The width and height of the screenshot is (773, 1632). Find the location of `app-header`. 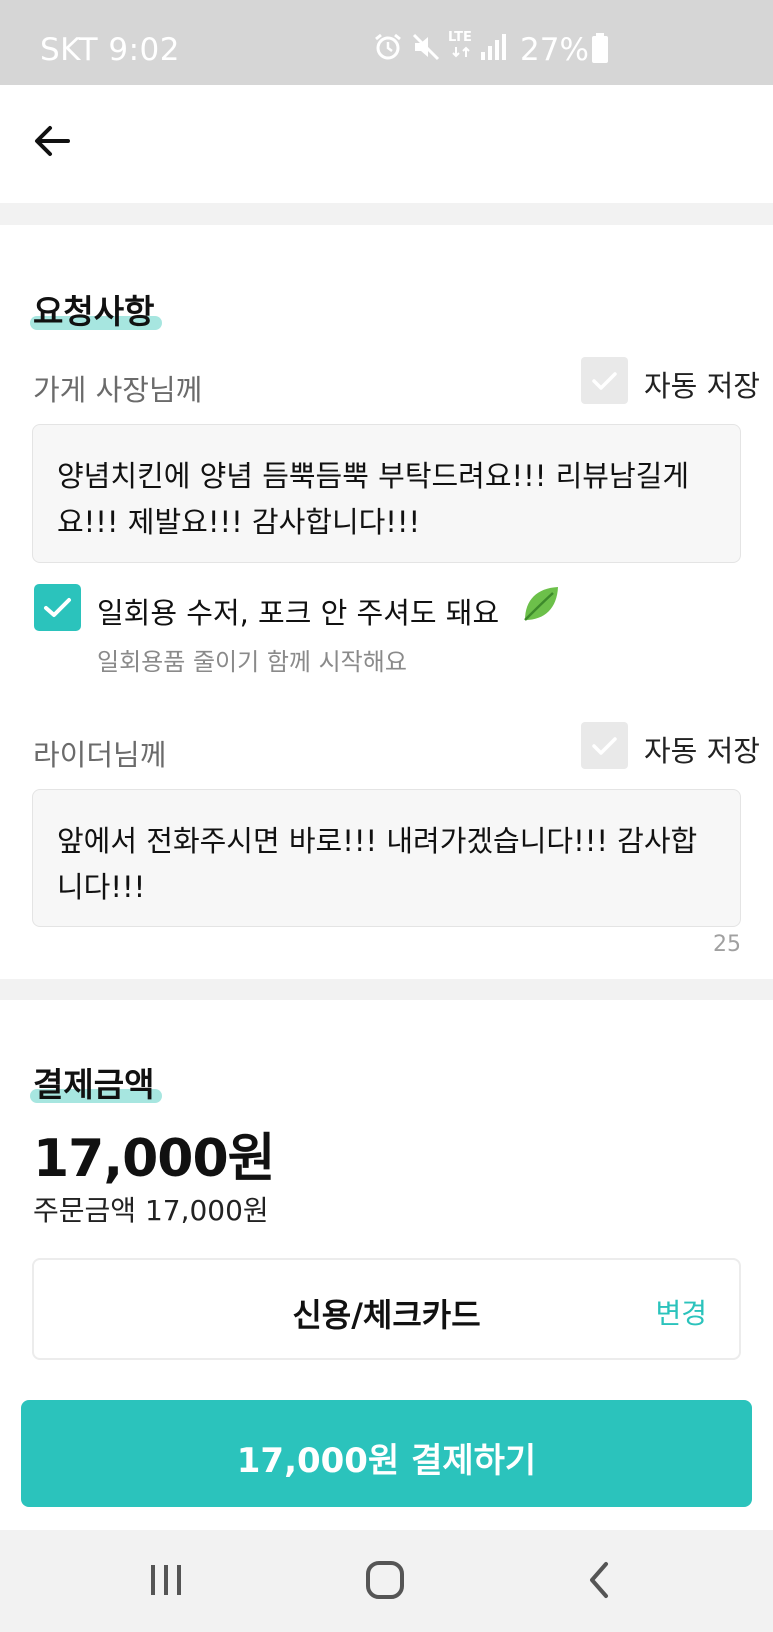

app-header is located at coordinates (386, 144).